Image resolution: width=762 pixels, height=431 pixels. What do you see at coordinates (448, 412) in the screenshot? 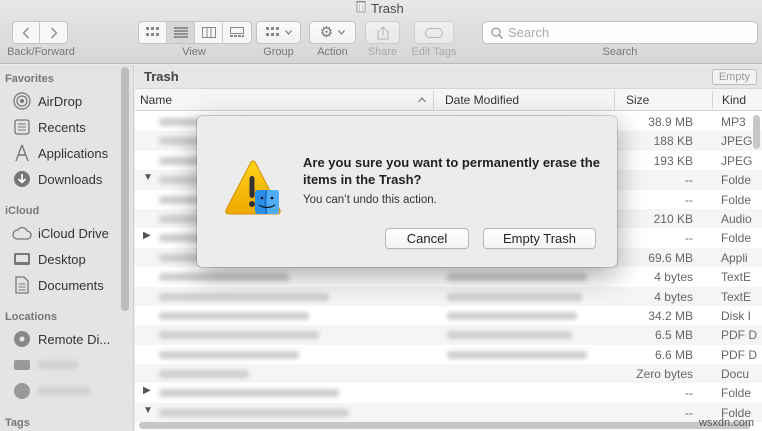
I see `table-row: ▼ -- Folde` at bounding box center [448, 412].